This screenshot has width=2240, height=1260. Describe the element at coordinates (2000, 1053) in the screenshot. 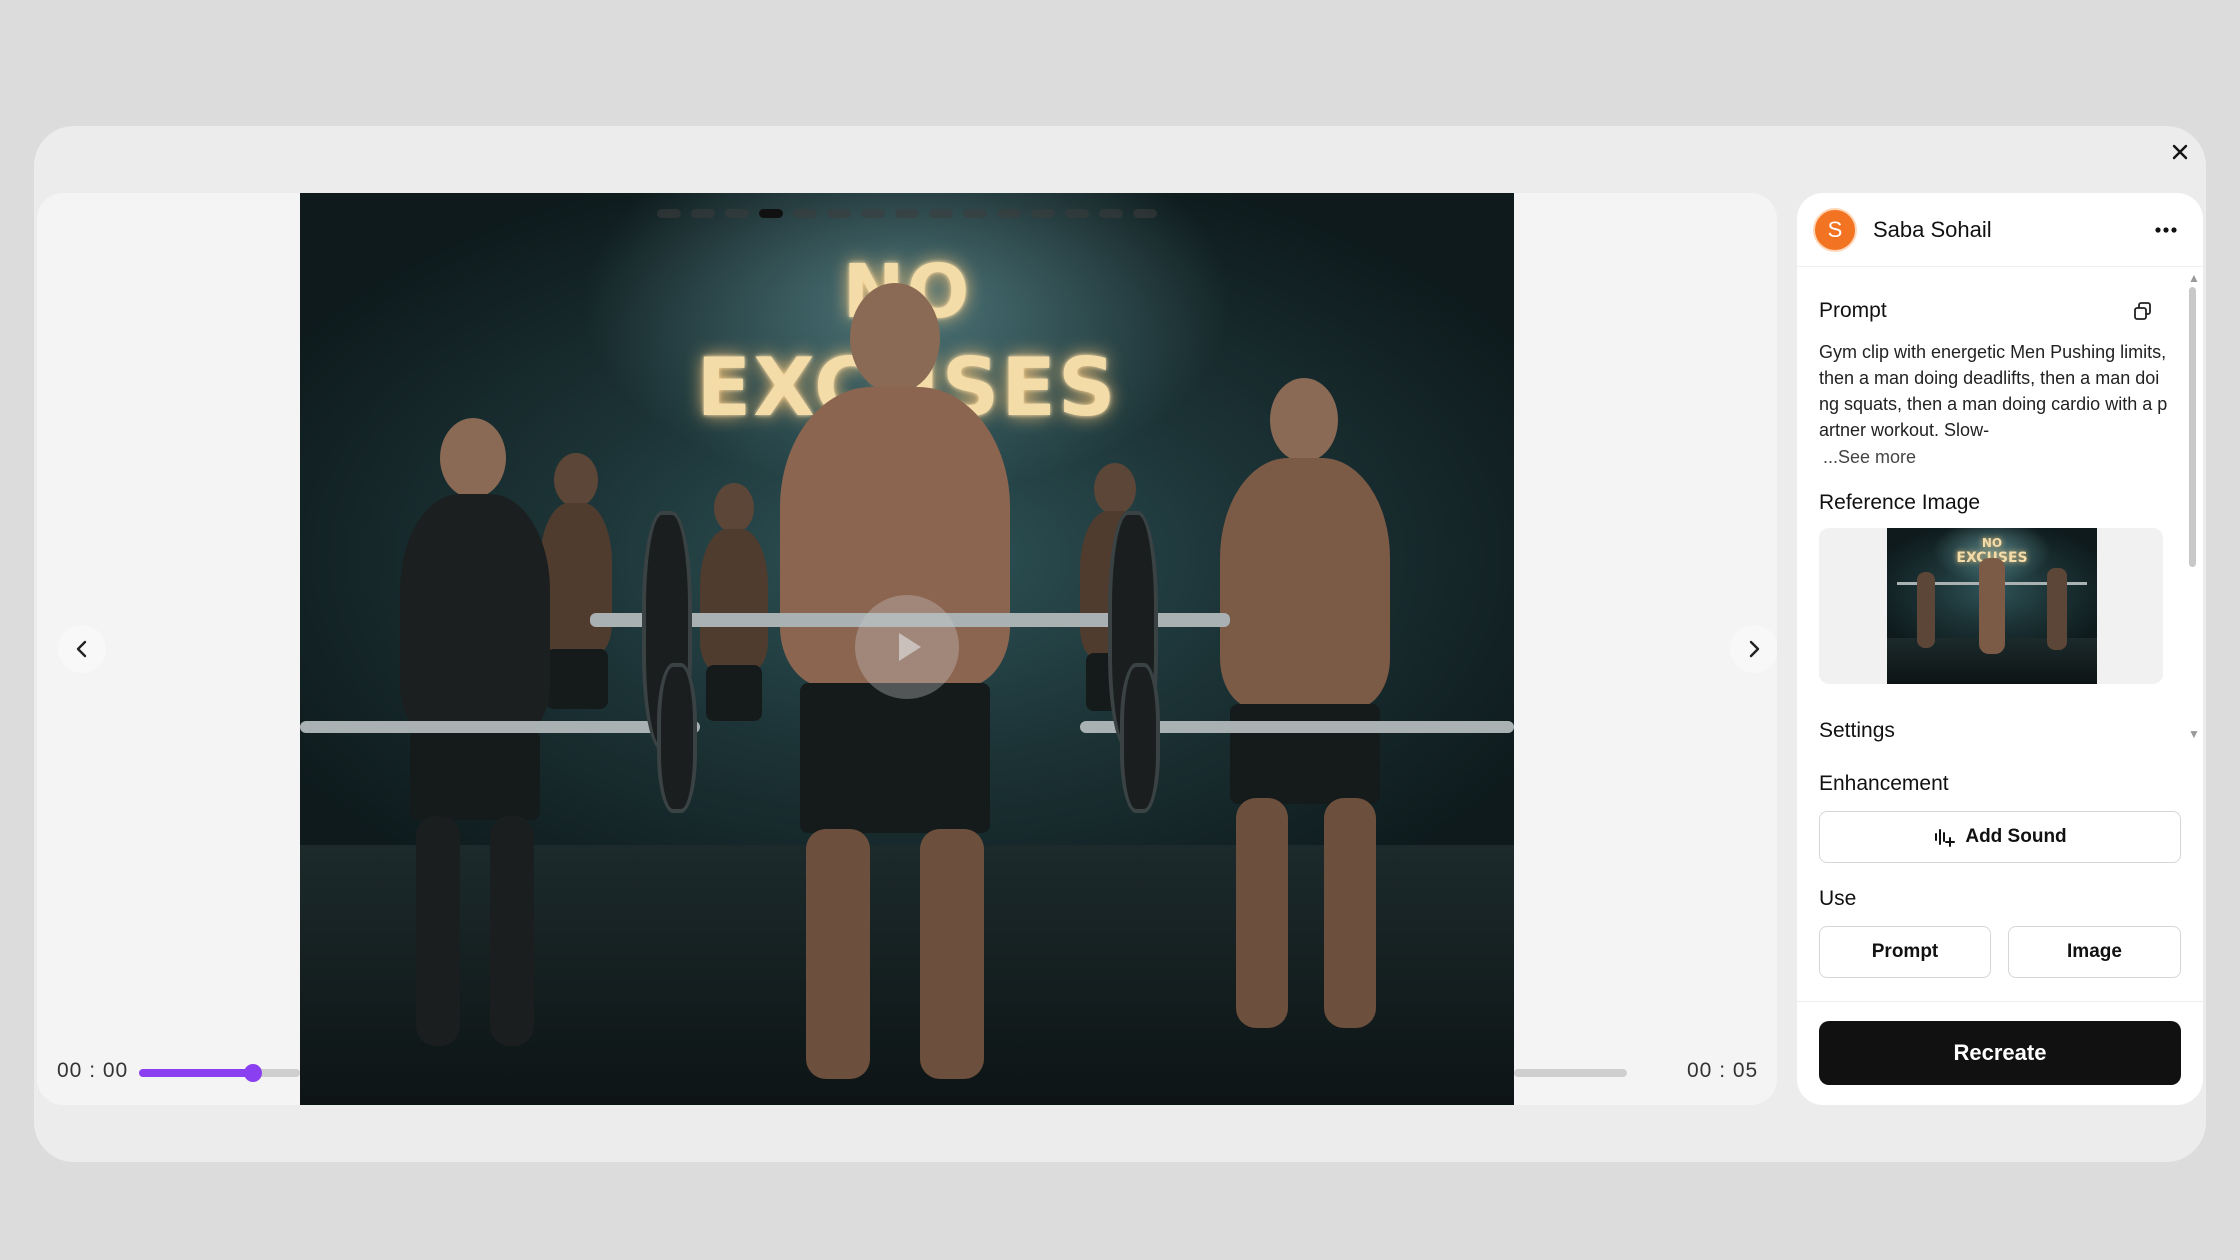

I see `recreate-button: Recreate` at that location.